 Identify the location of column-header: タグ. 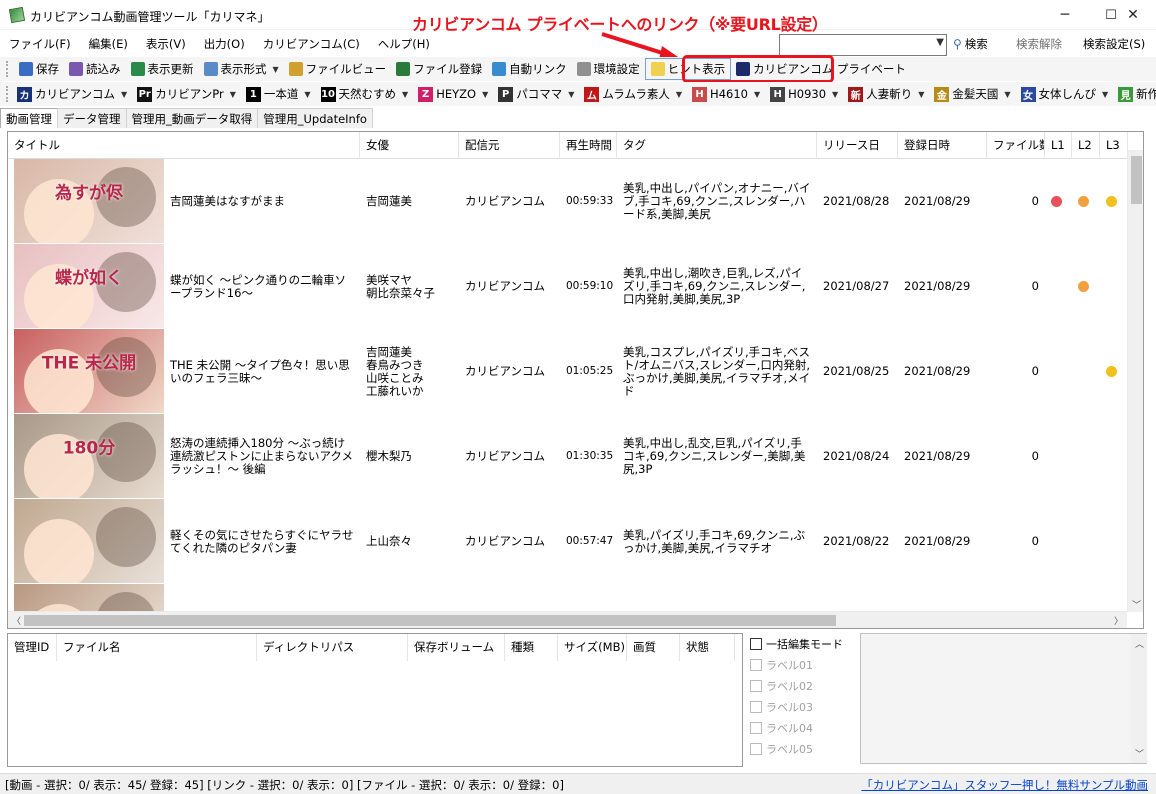
(717, 145).